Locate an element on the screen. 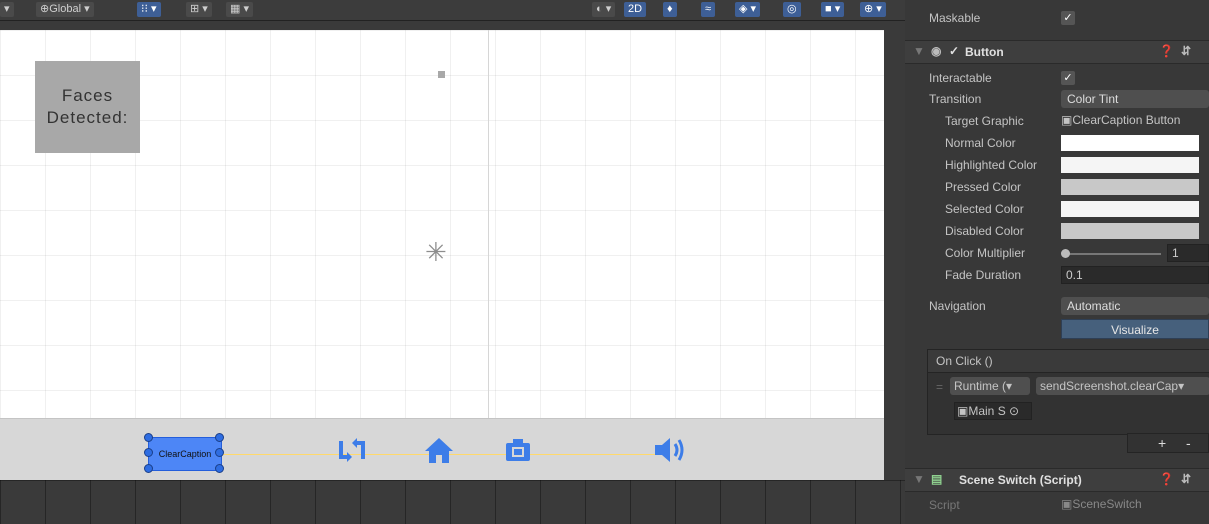  color-multiplier-field: 1 is located at coordinates (1188, 253).